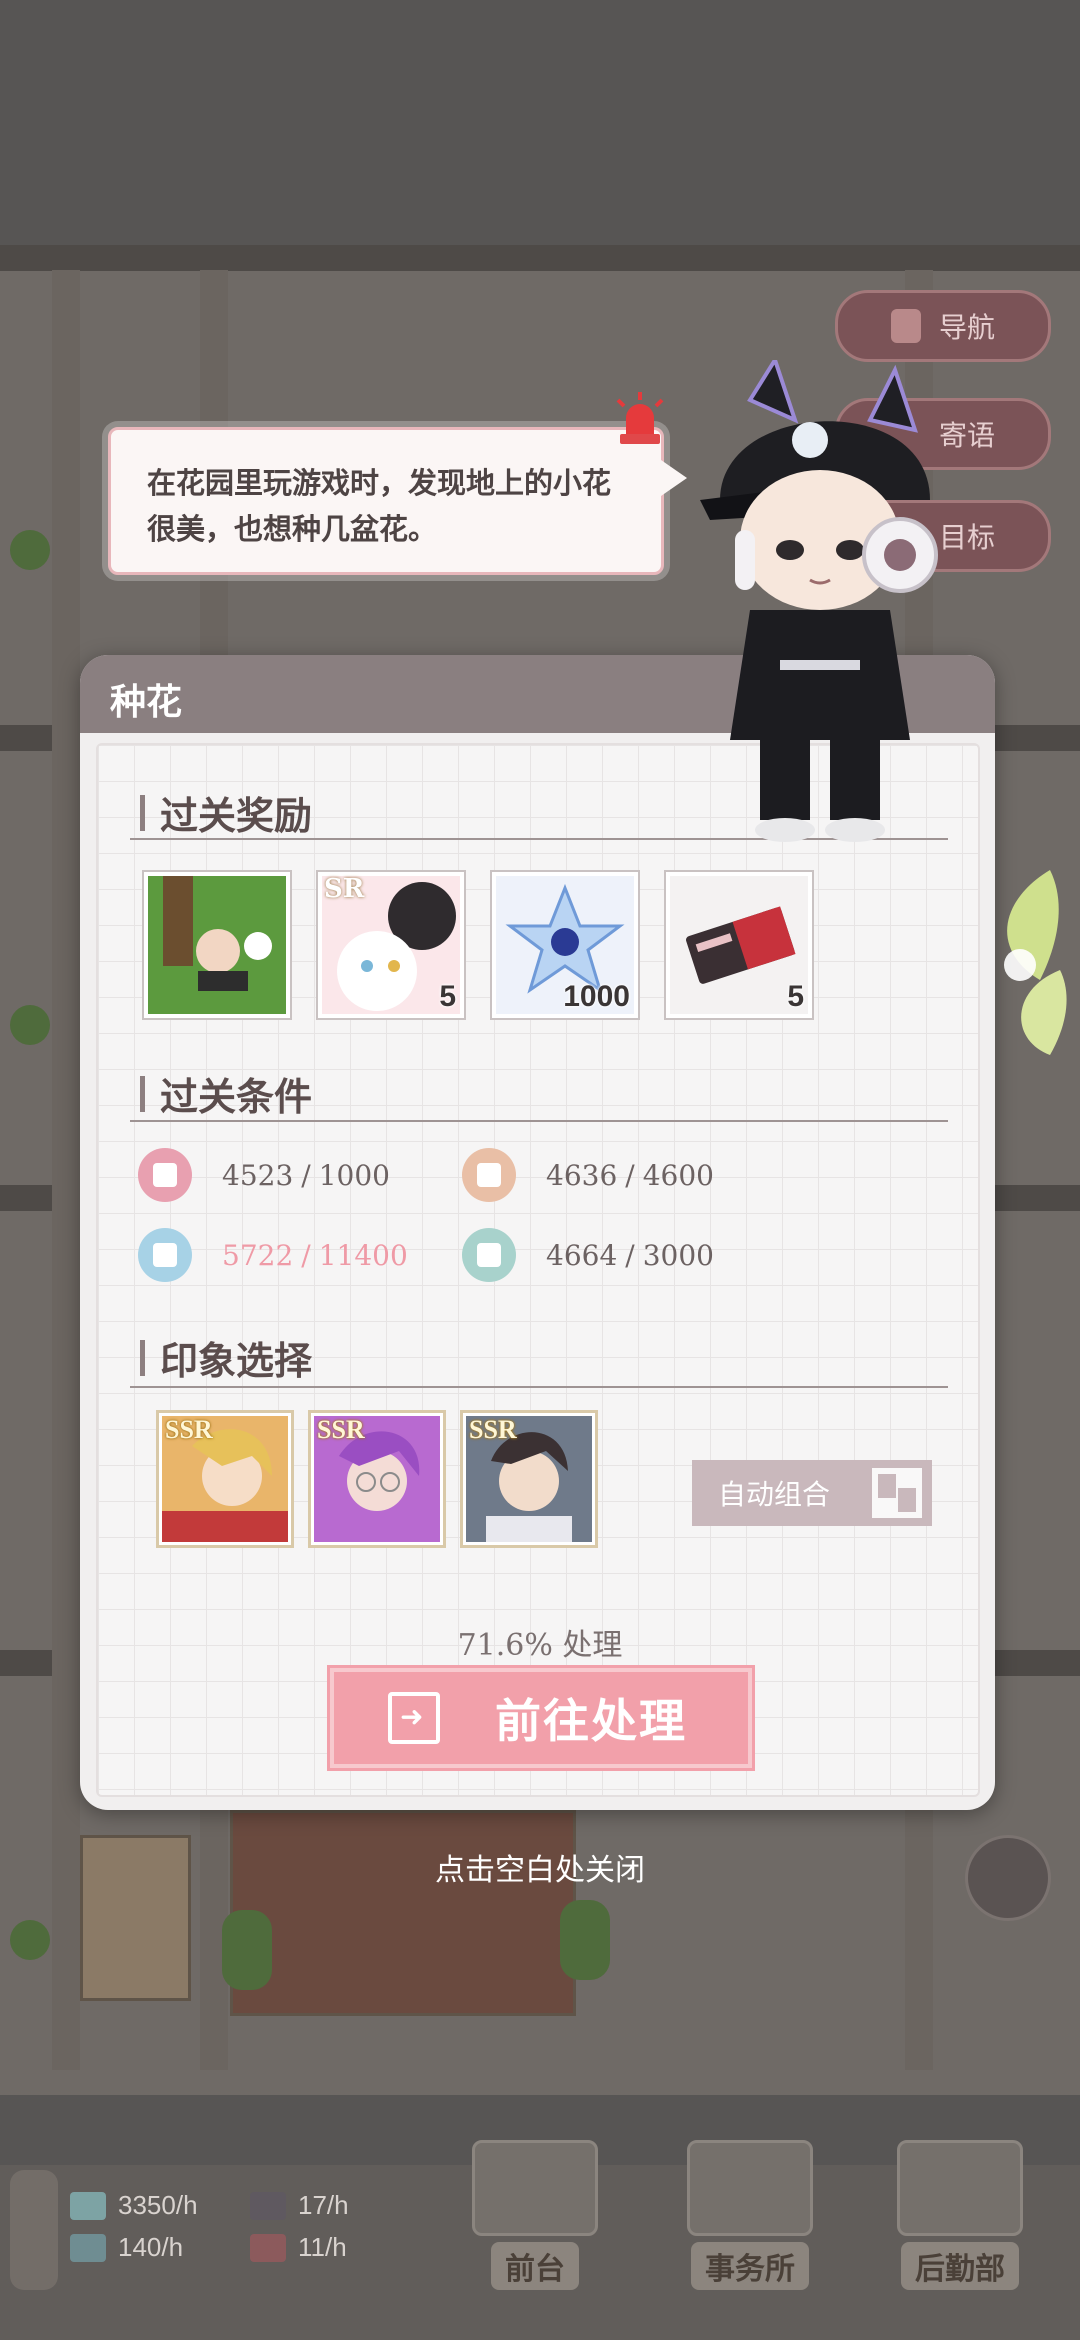 This screenshot has width=1080, height=2340. I want to click on tab-logistics: 后勤部, so click(960, 2215).